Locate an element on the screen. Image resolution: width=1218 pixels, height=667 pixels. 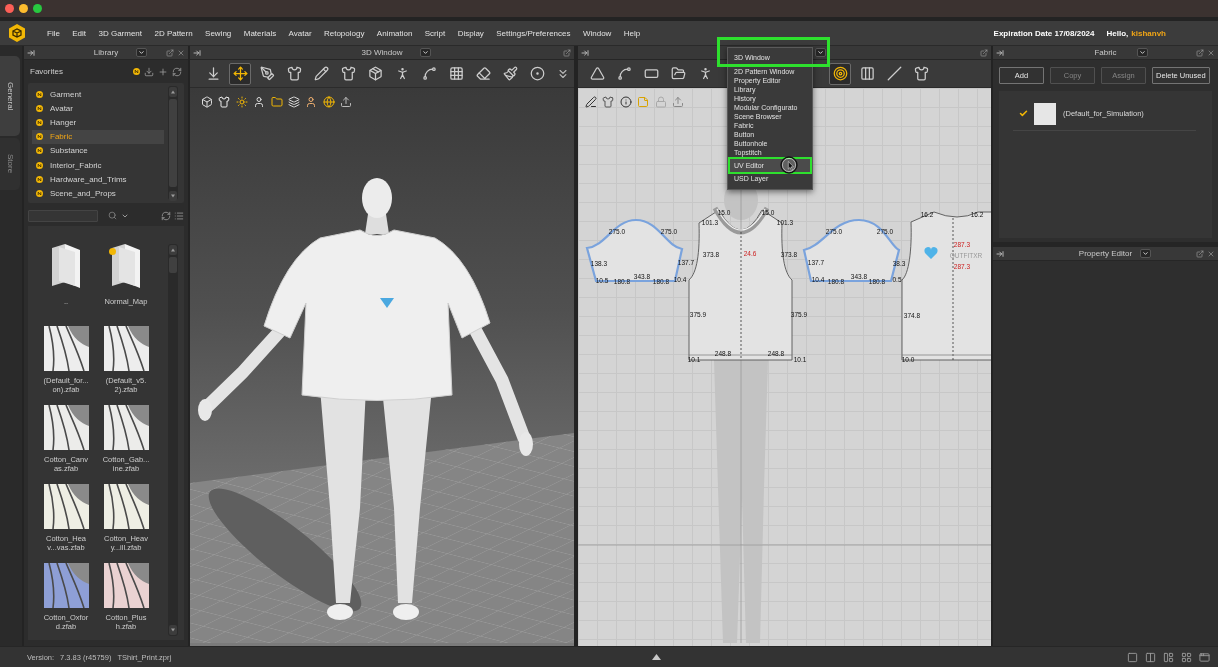
menu-item: Materials is located at coordinates (260, 33).